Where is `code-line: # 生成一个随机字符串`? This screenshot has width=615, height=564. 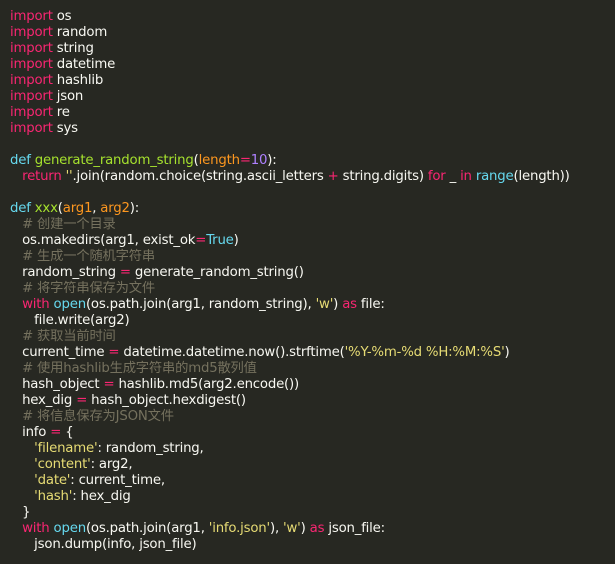 code-line: # 生成一个随机字符串 is located at coordinates (312, 257).